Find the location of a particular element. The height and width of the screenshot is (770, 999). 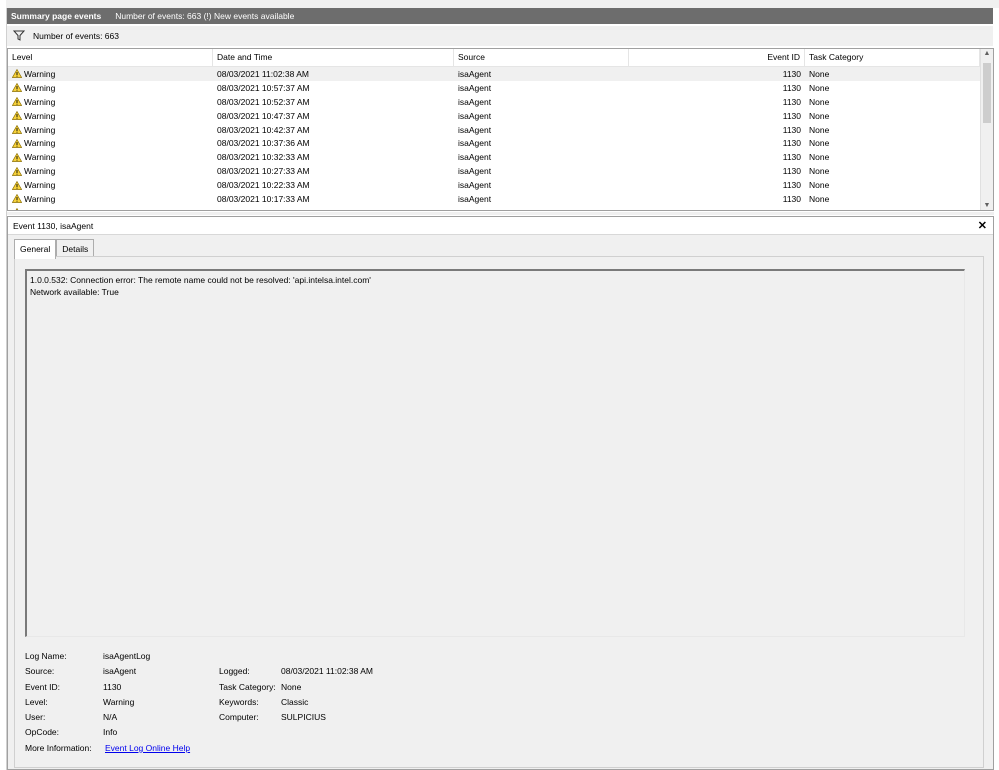

task-category-label: Task Category: is located at coordinates (247, 686).